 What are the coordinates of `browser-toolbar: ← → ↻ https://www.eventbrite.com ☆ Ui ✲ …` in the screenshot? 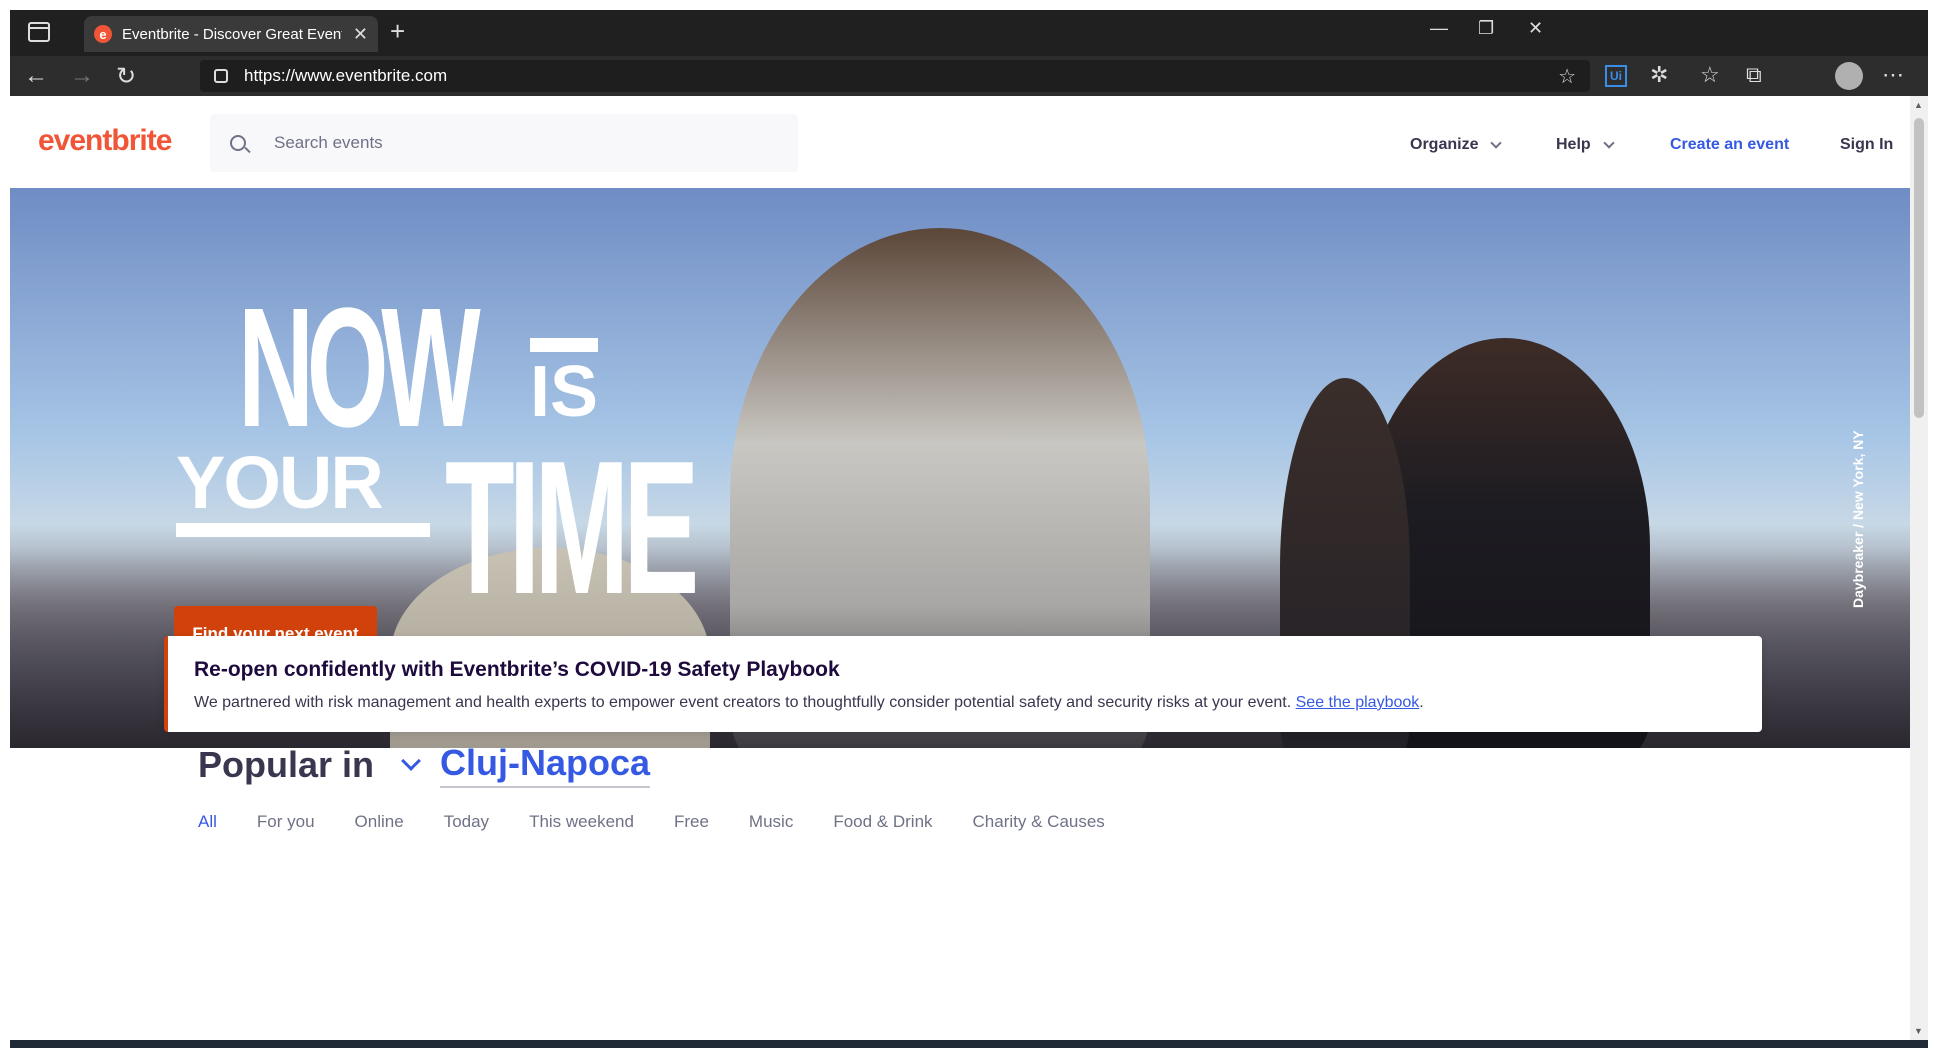 It's located at (969, 76).